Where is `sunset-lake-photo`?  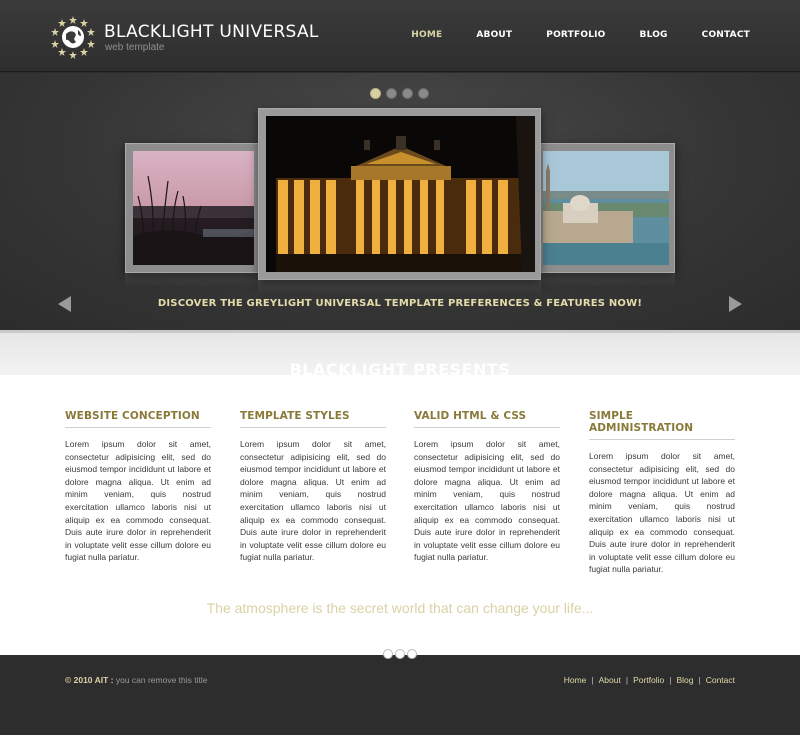
sunset-lake-photo is located at coordinates (193, 208).